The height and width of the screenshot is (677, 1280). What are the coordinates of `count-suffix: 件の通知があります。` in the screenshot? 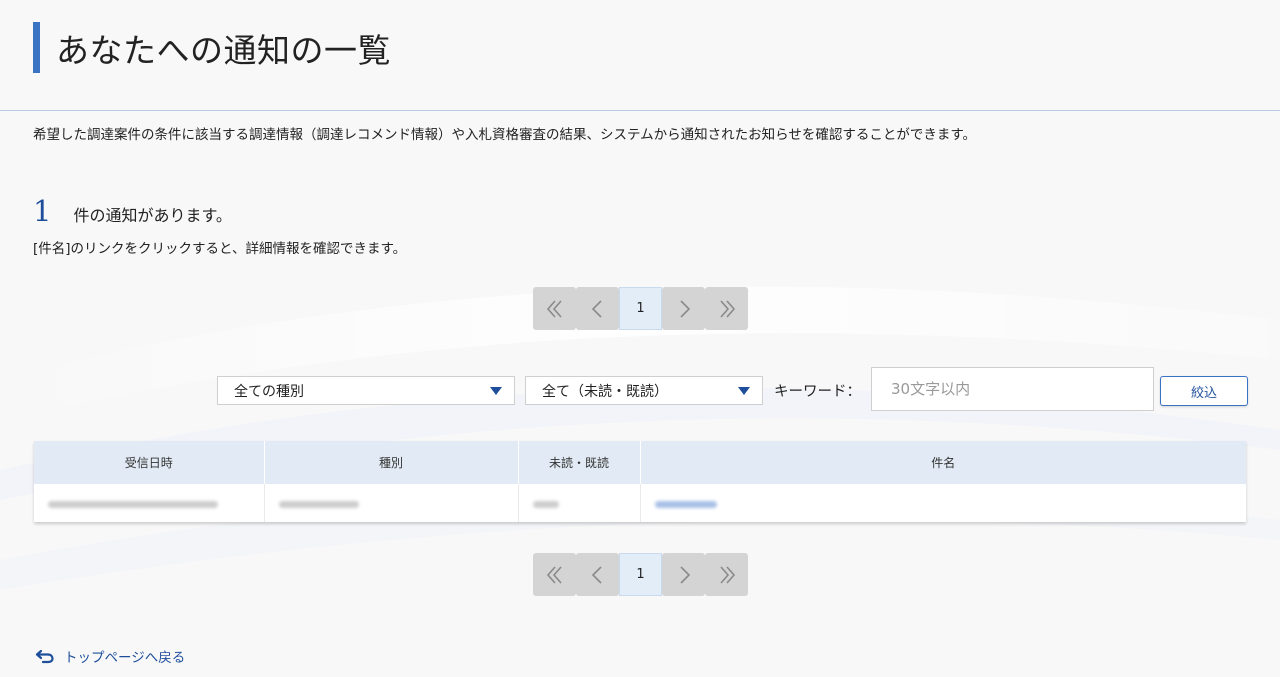 It's located at (152, 215).